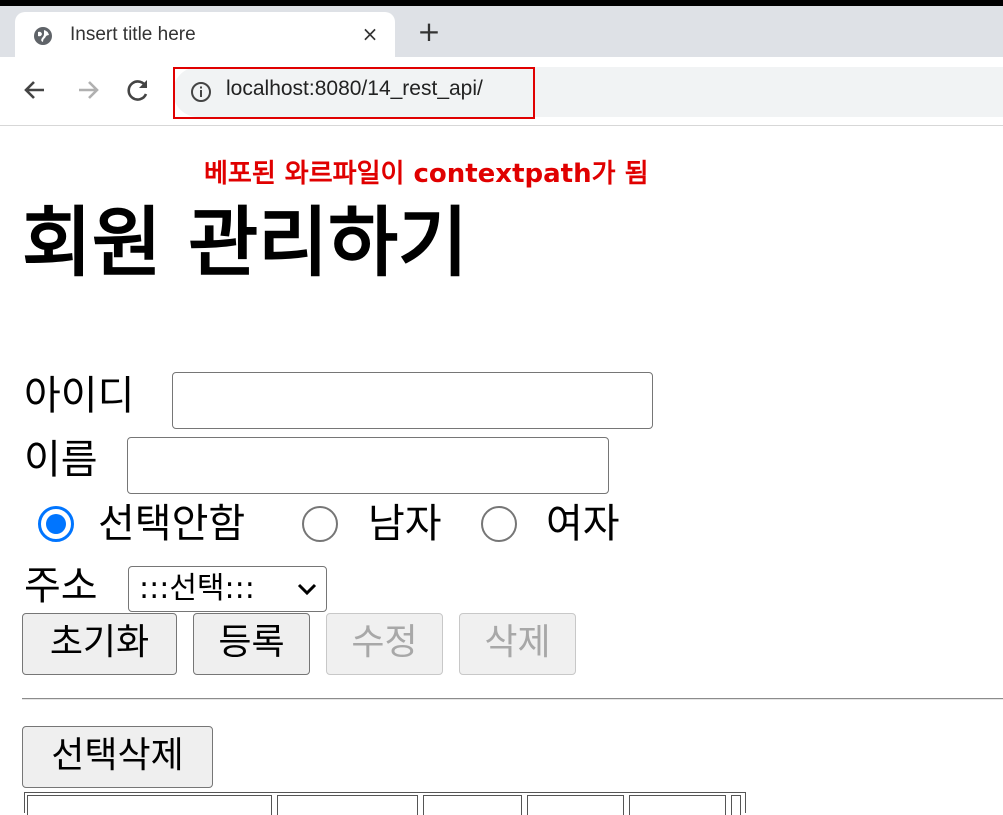 Image resolution: width=1003 pixels, height=815 pixels. I want to click on id-input, so click(412, 400).